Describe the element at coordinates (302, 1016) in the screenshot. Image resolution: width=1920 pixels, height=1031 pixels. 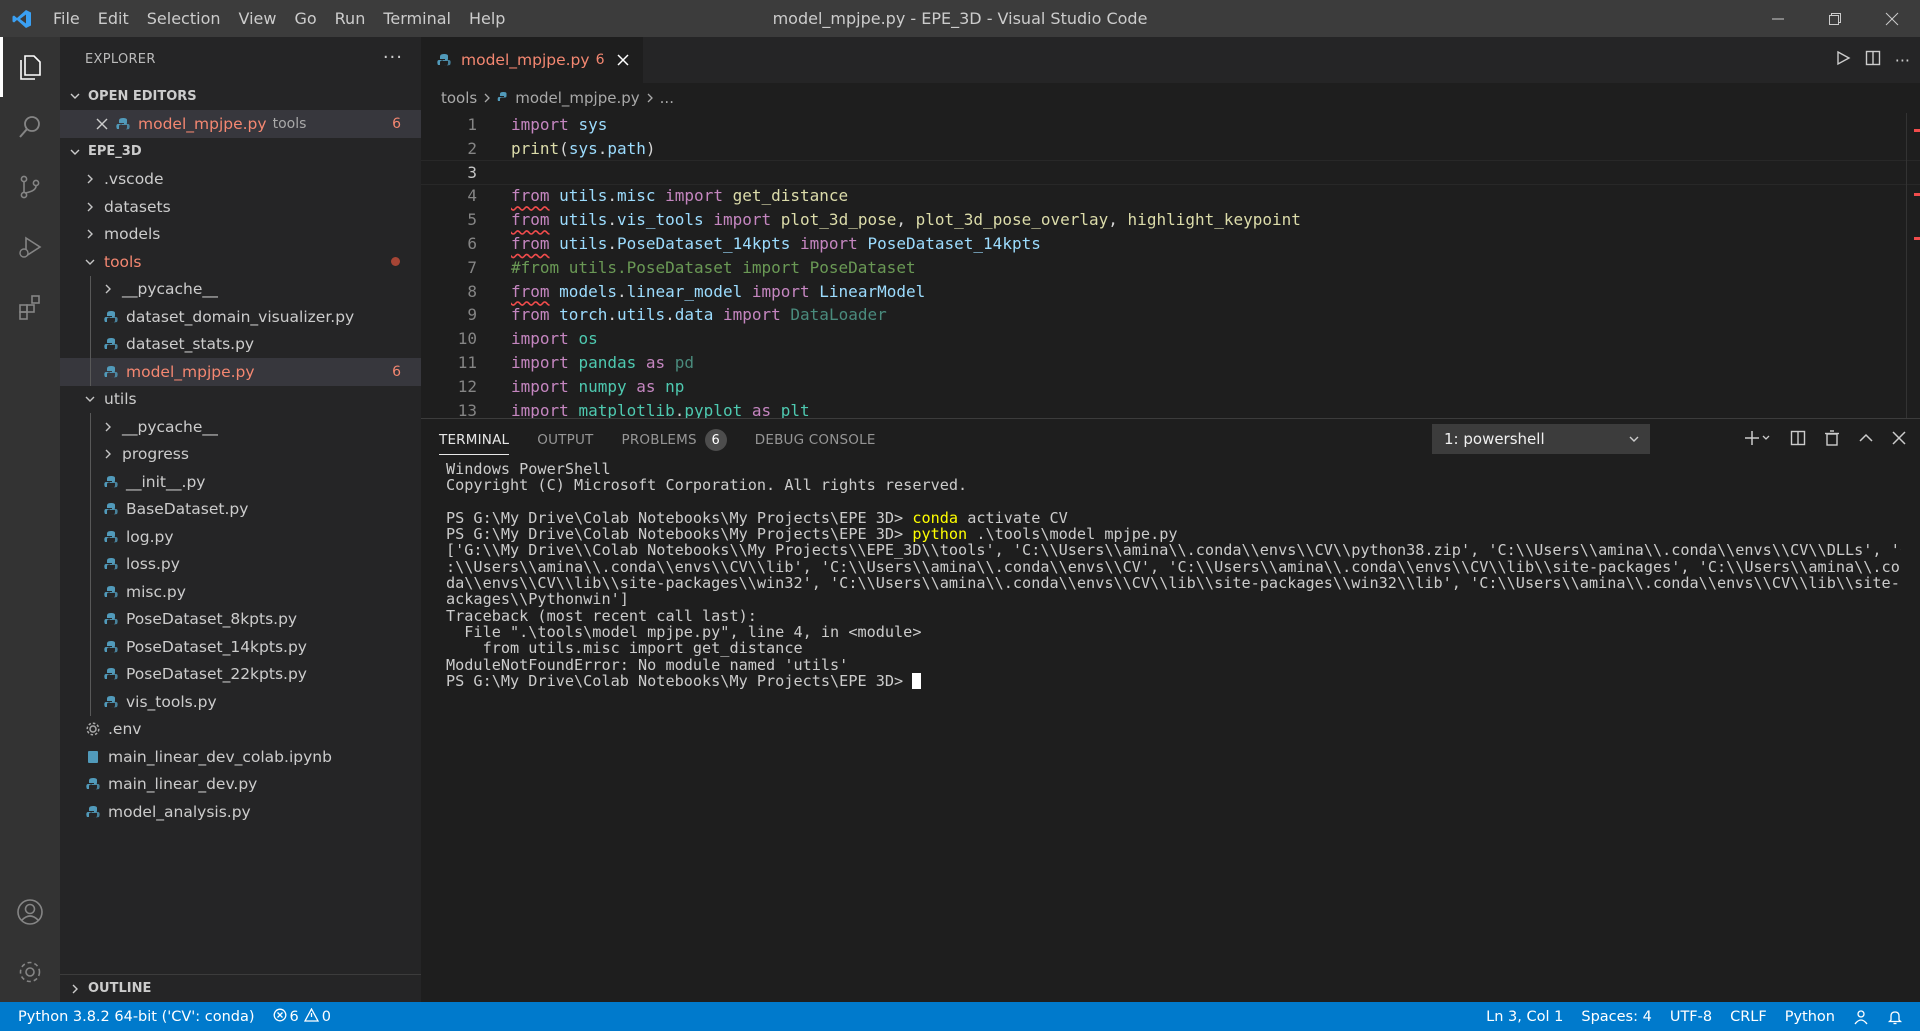
I see `problems-status: 6 0` at that location.